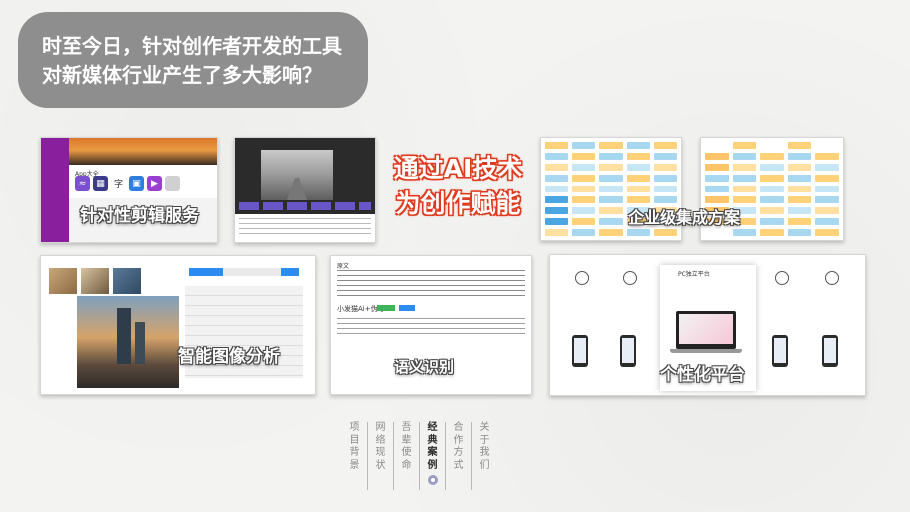 The width and height of the screenshot is (910, 512). Describe the element at coordinates (206, 272) in the screenshot. I see `upload-button` at that location.